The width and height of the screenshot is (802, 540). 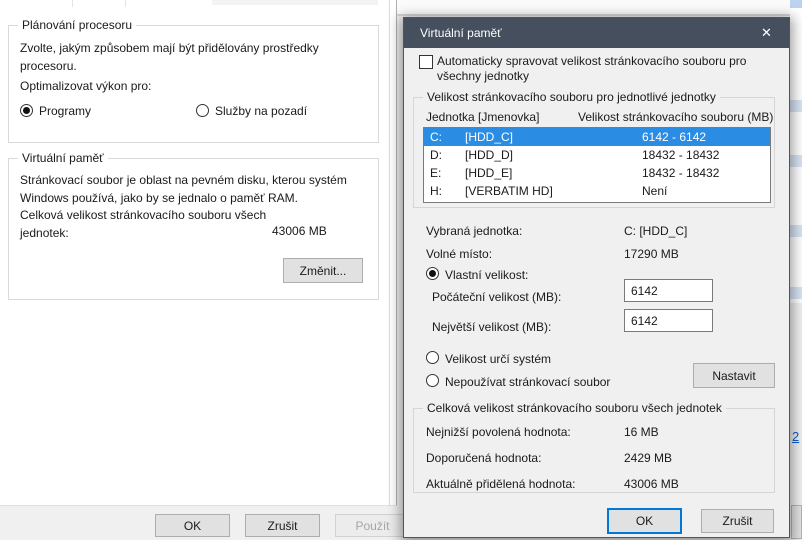 I want to click on dialog-edge-line, so click(x=389, y=252).